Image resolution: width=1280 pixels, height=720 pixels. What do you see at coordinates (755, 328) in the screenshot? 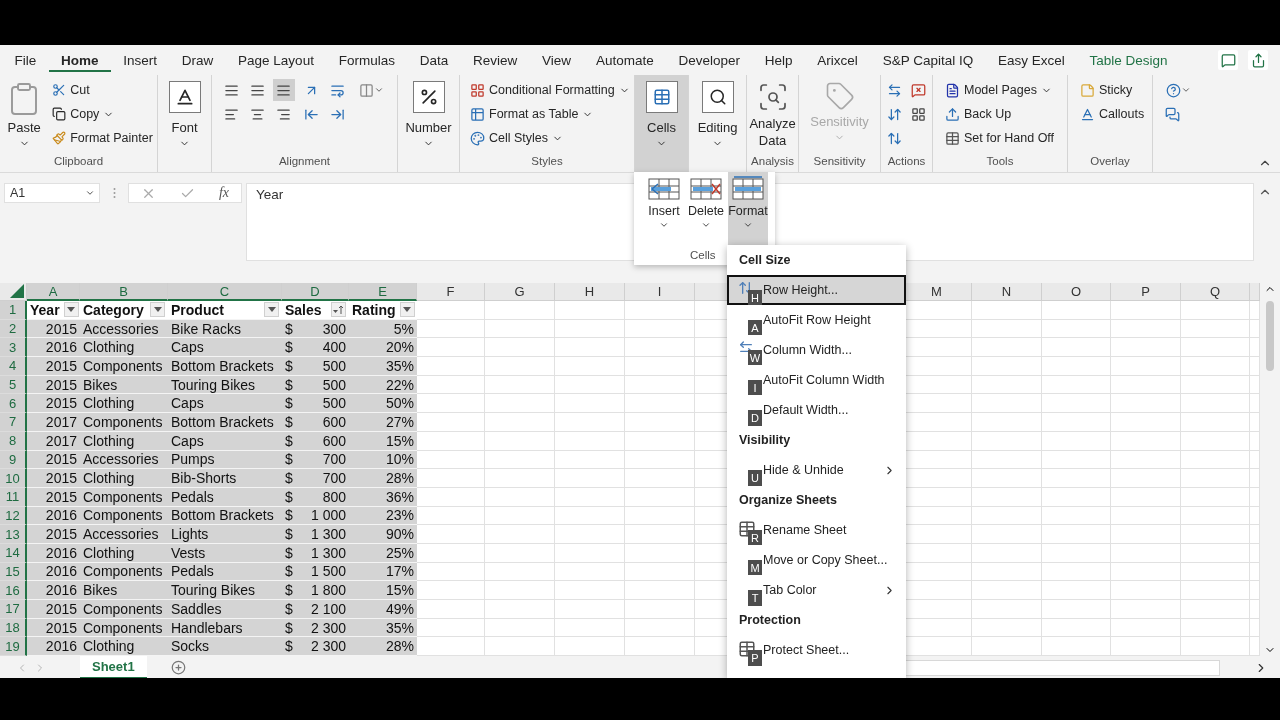
I see `key-tip: A` at bounding box center [755, 328].